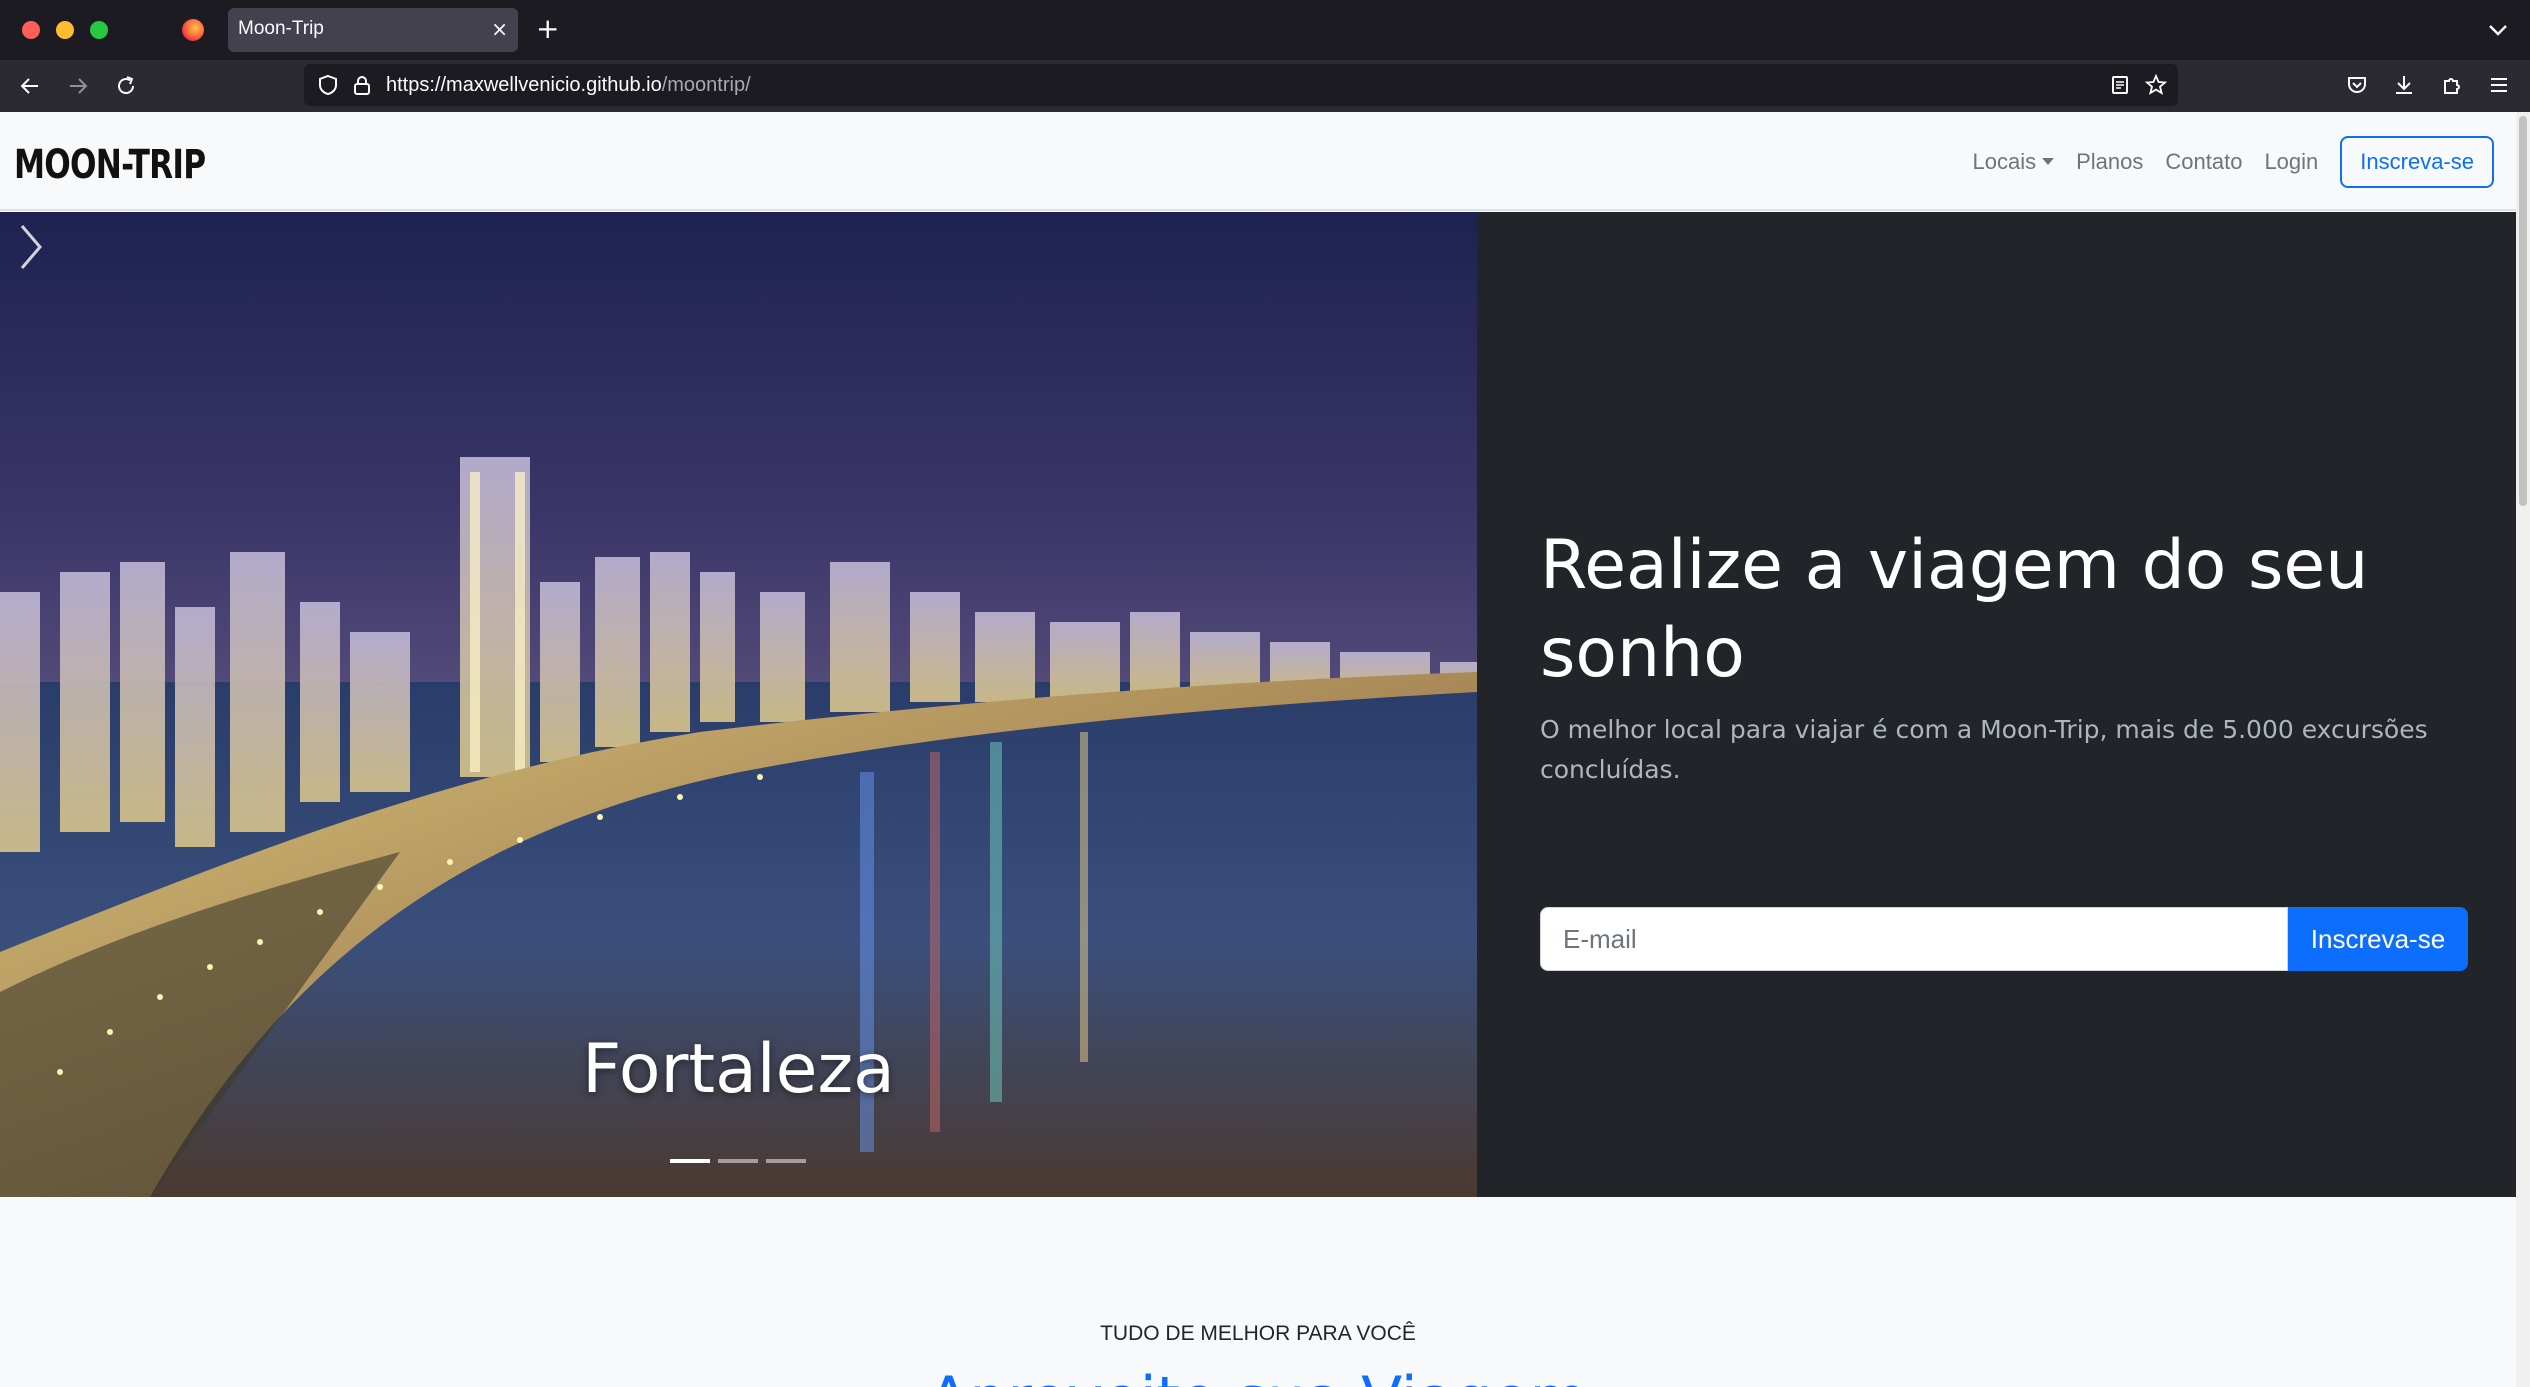  Describe the element at coordinates (547, 29) in the screenshot. I see `new-tab-button: +` at that location.